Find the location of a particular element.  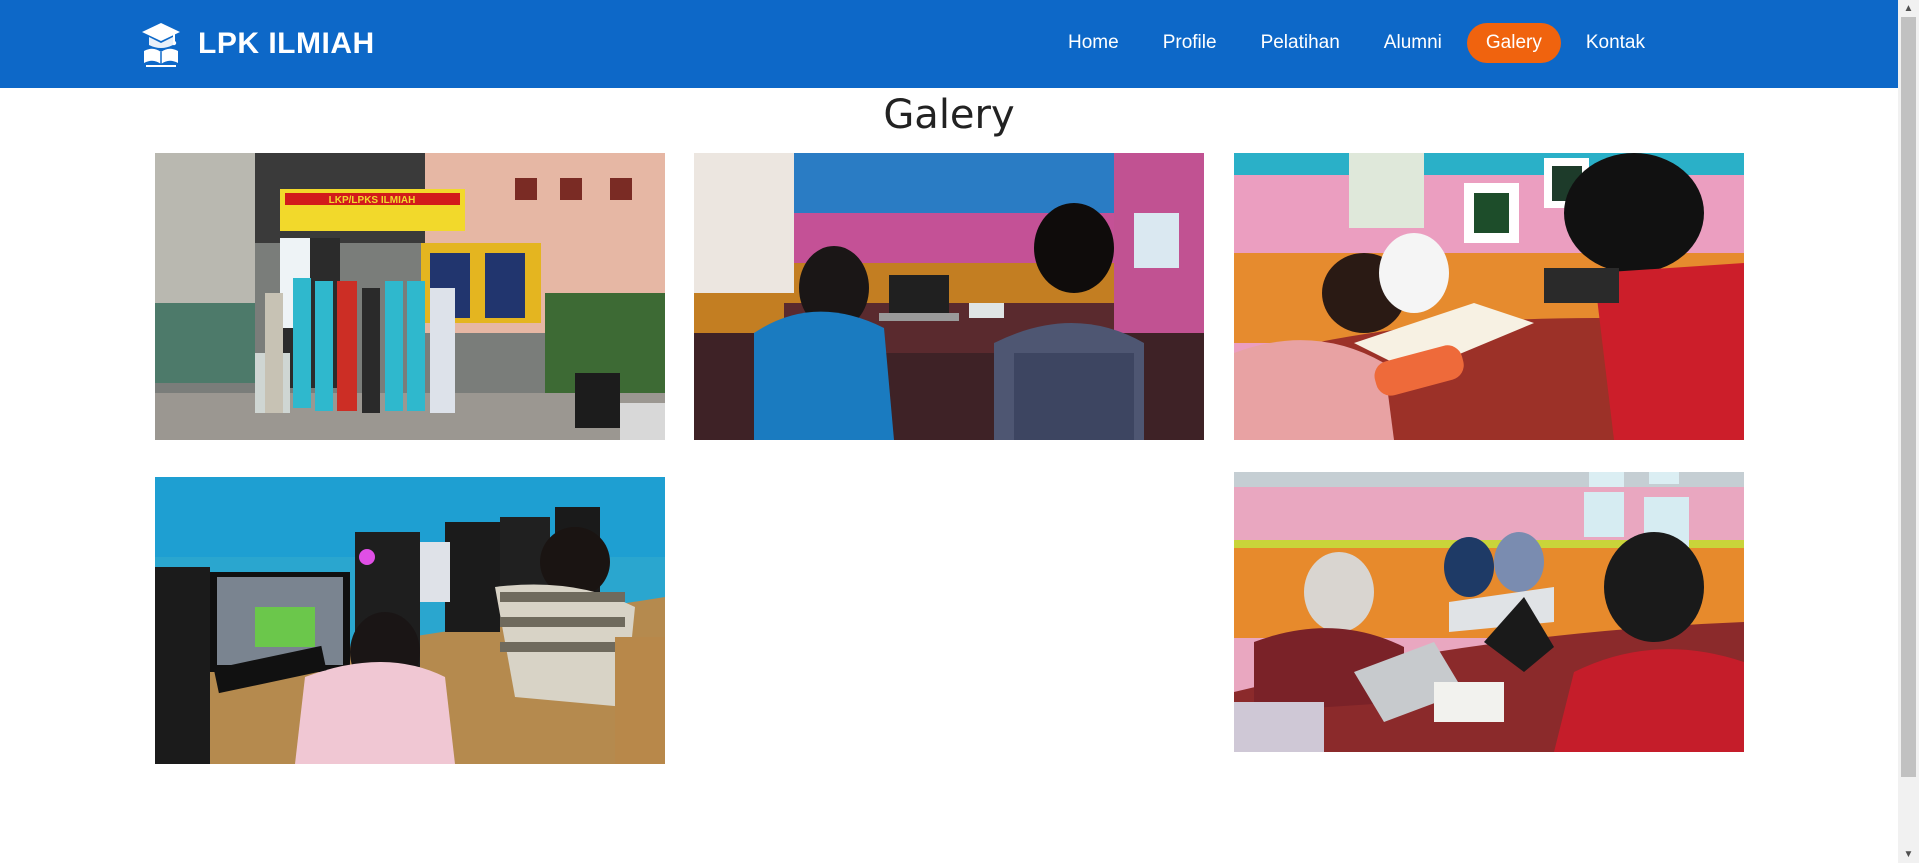

brand-link: LPK ILMIAH is located at coordinates (257, 44).